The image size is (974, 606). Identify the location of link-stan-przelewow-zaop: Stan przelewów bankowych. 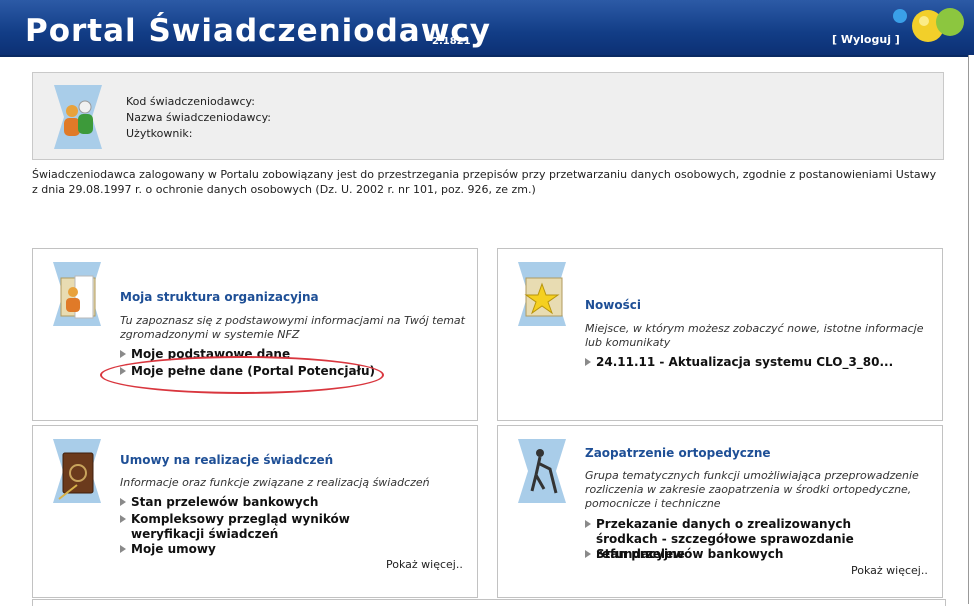
(684, 554).